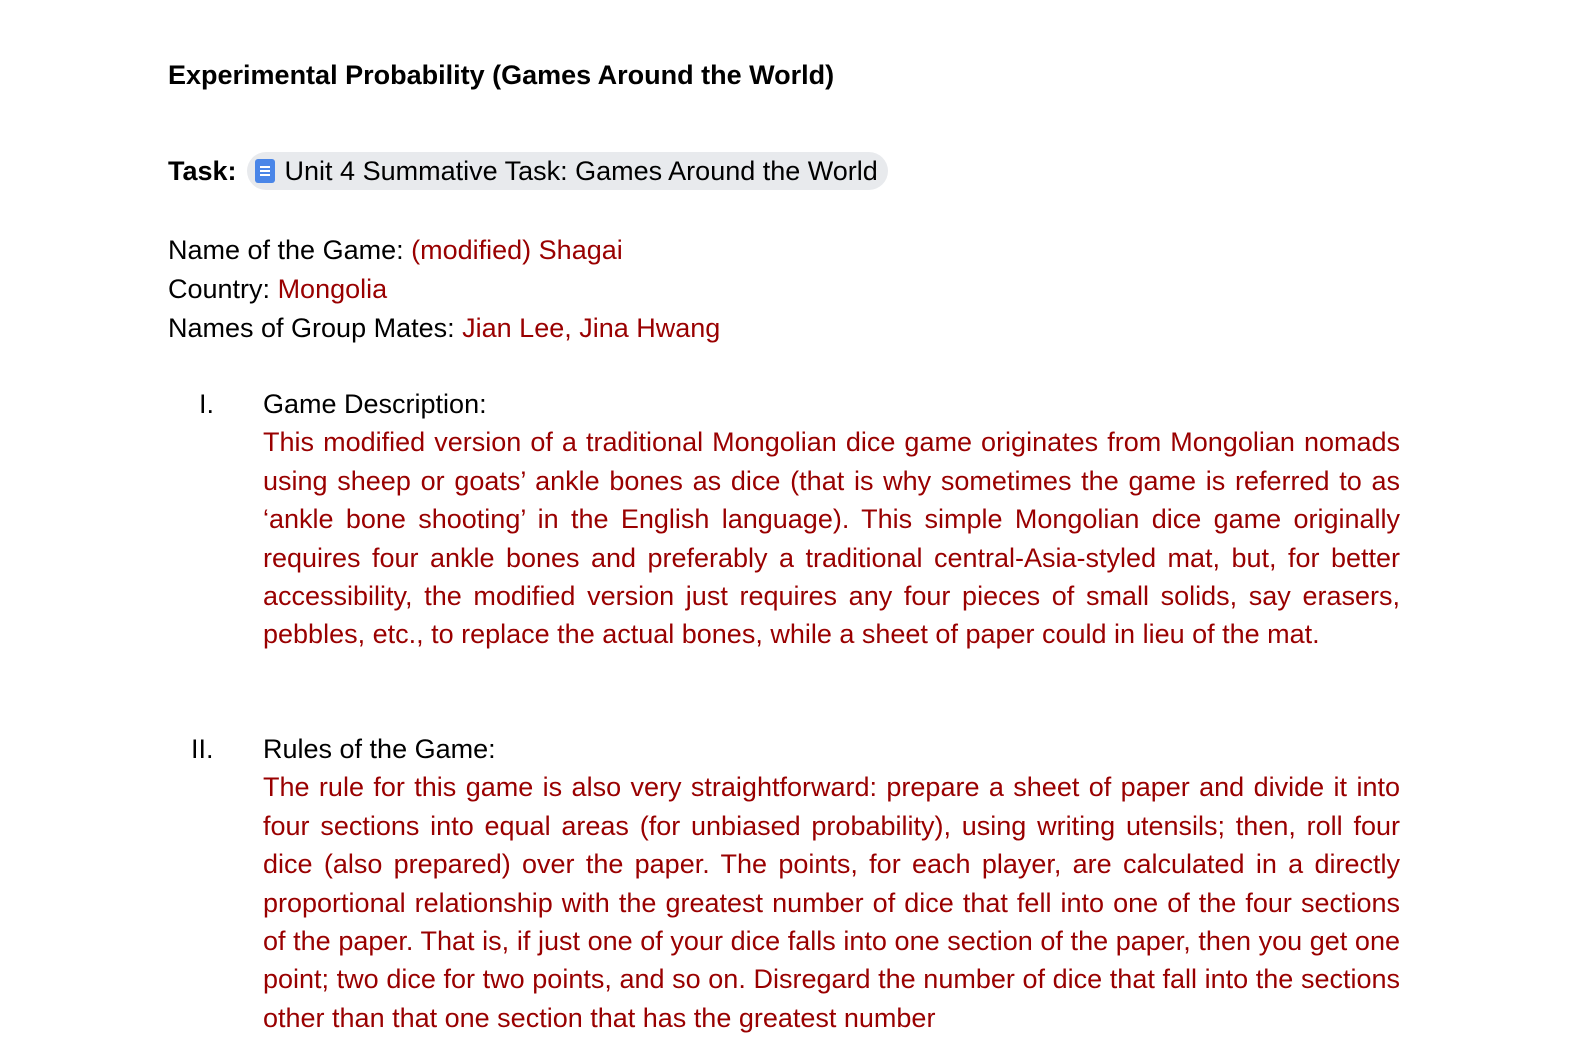 The width and height of the screenshot is (1586, 1044). Describe the element at coordinates (202, 749) in the screenshot. I see `section-numeral: II.` at that location.